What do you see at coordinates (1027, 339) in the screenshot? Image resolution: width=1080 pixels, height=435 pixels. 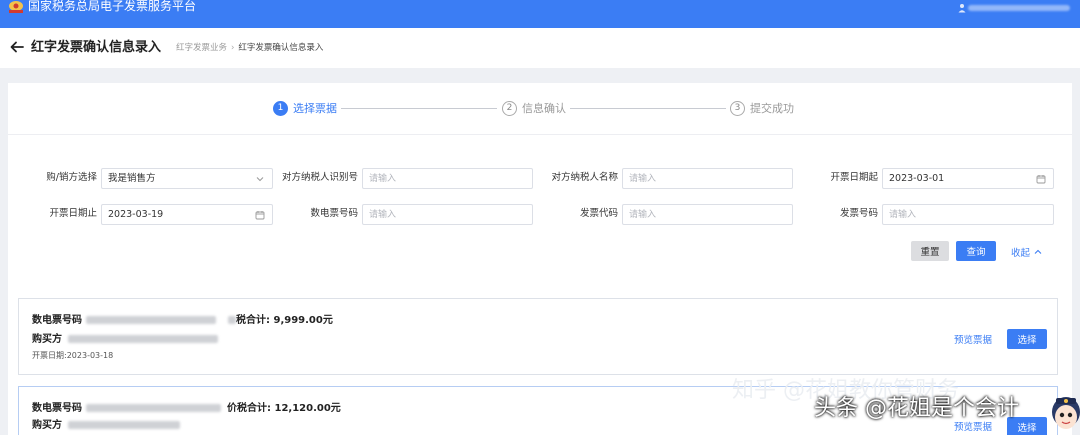 I see `select-invoice-button: 选择` at bounding box center [1027, 339].